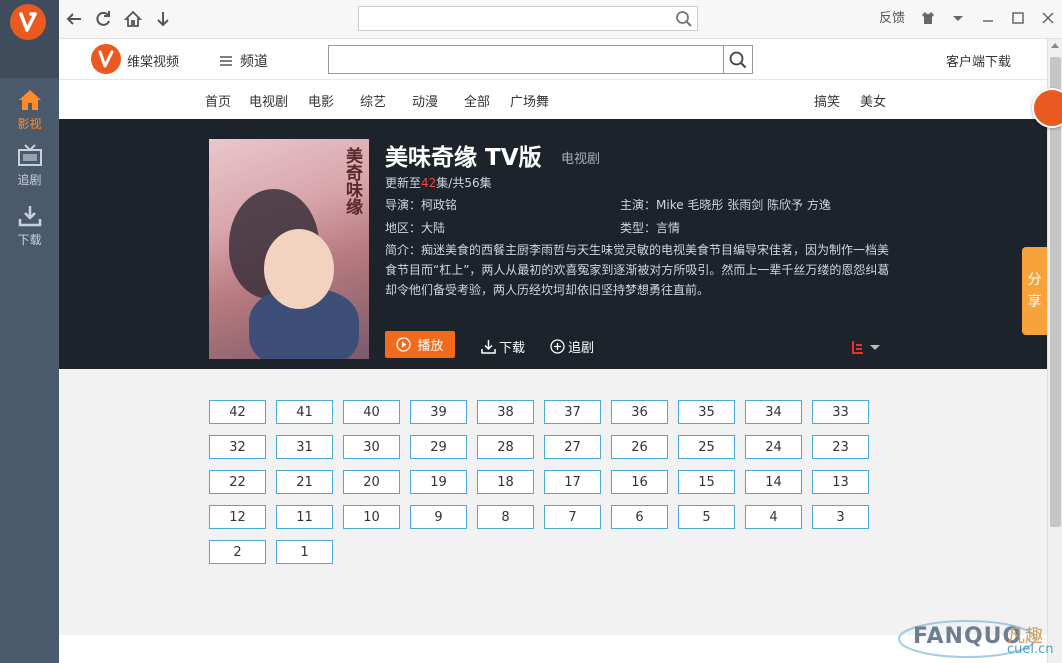 The width and height of the screenshot is (1062, 663). Describe the element at coordinates (572, 412) in the screenshot. I see `episode-button: 37` at that location.